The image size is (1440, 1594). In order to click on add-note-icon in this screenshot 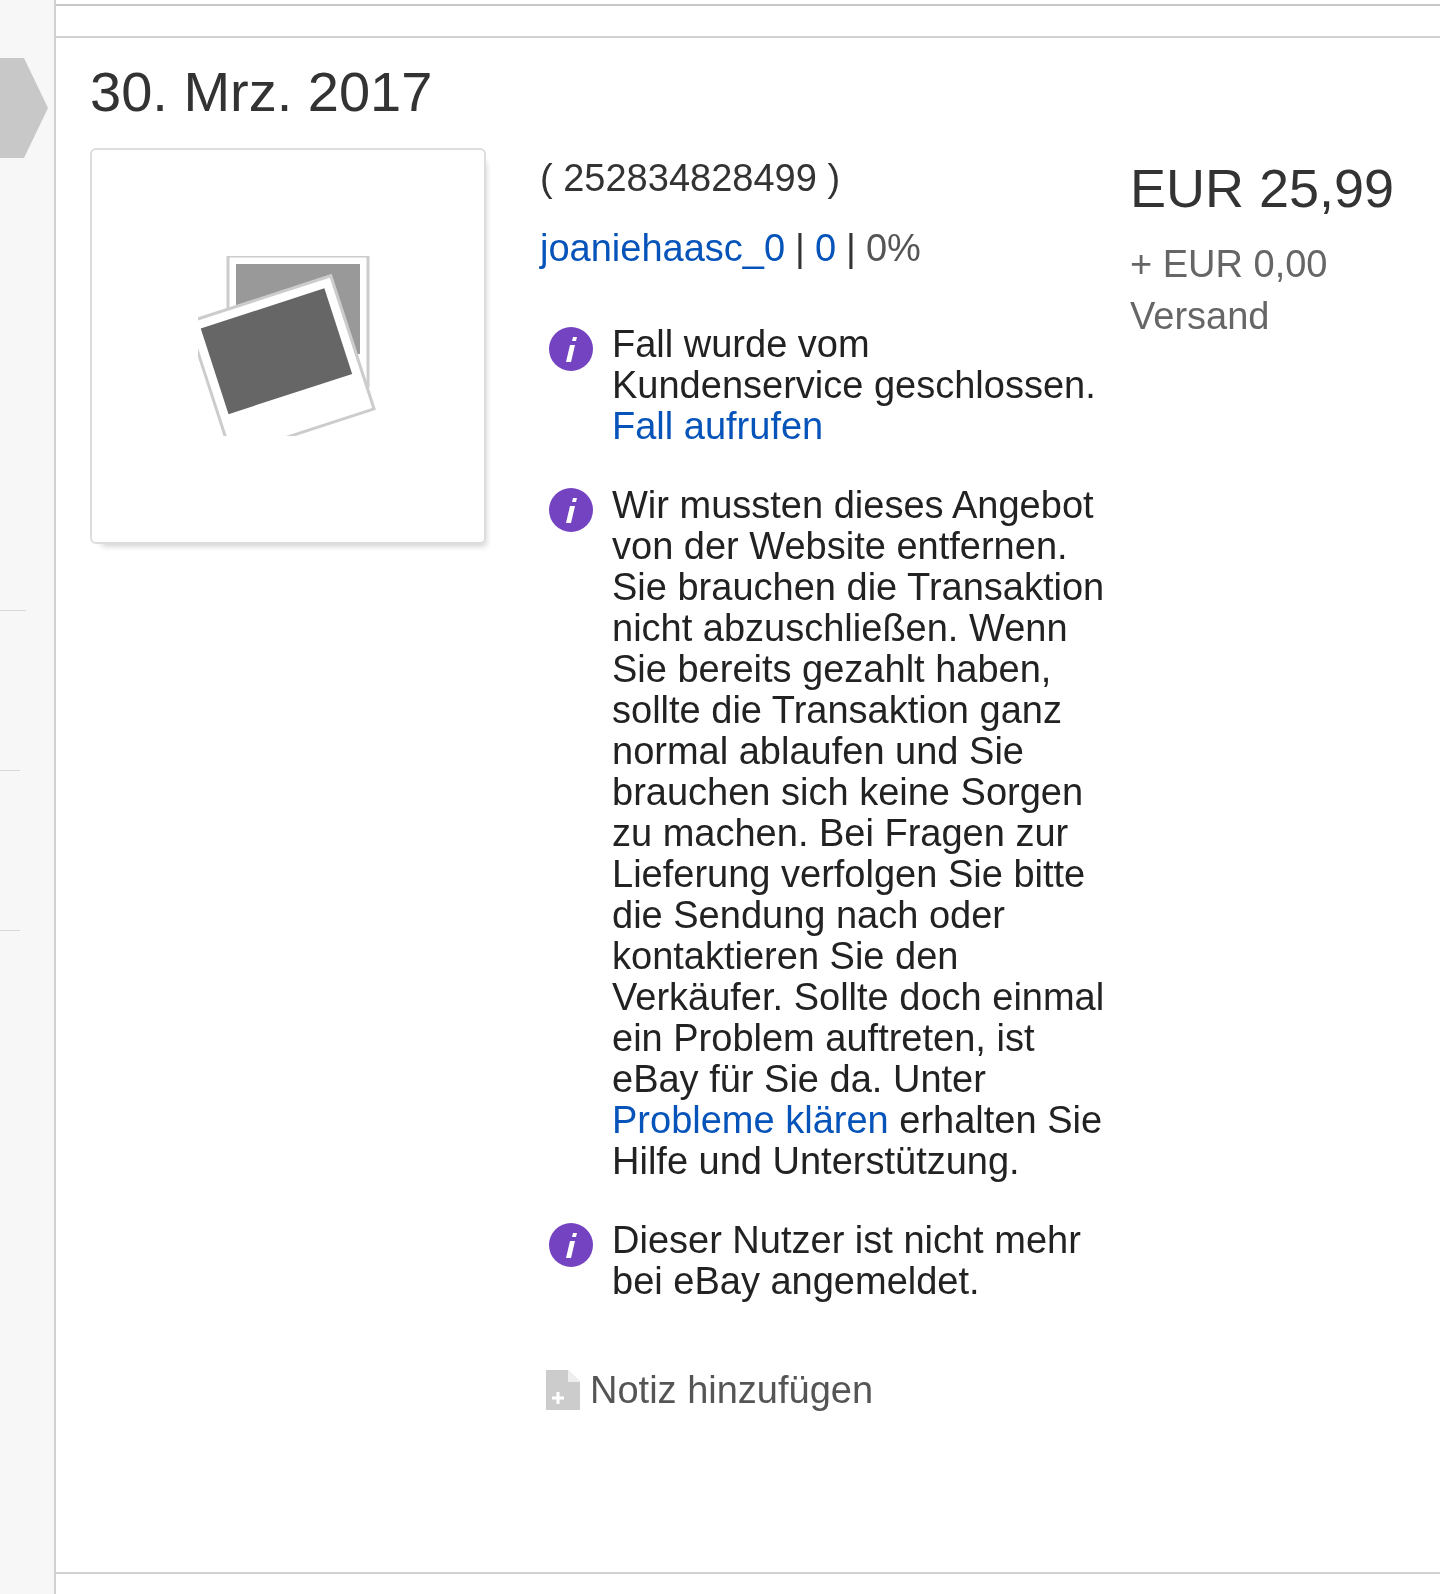, I will do `click(563, 1390)`.